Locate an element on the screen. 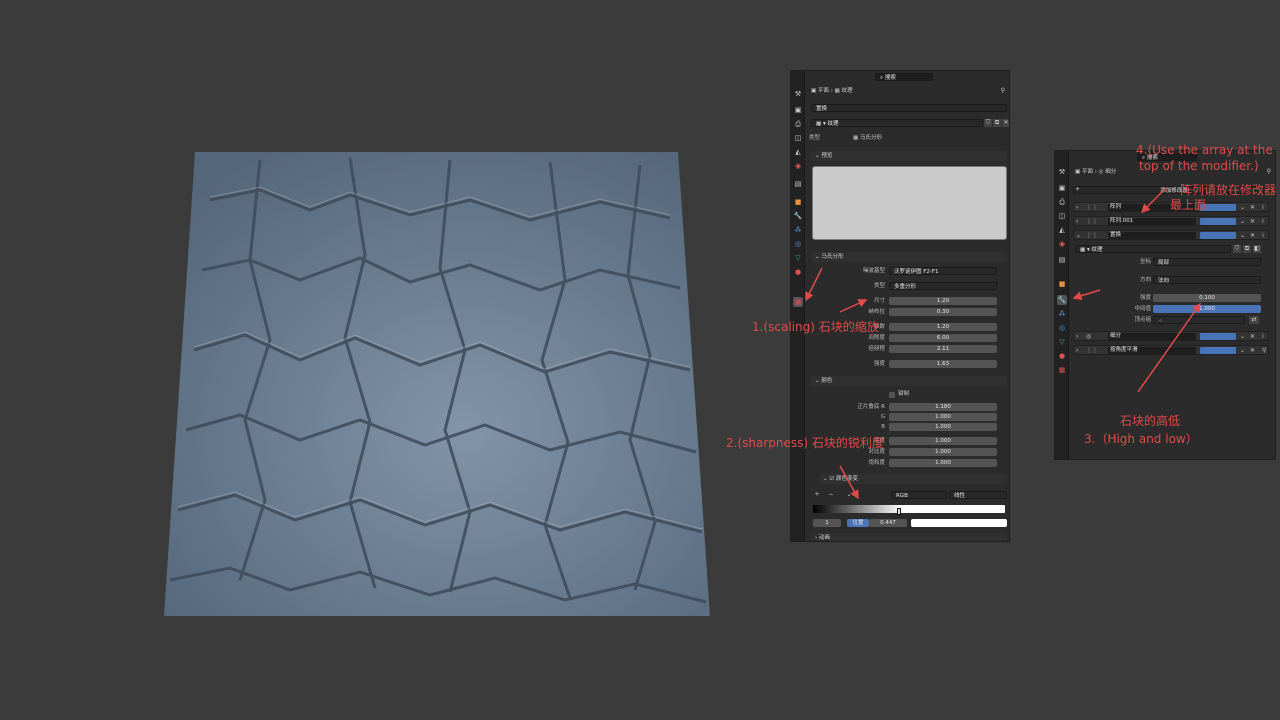 The image size is (1280, 720). annotation-sharpness: 2.(sharpness) 石块的锐利度 is located at coordinates (805, 443).